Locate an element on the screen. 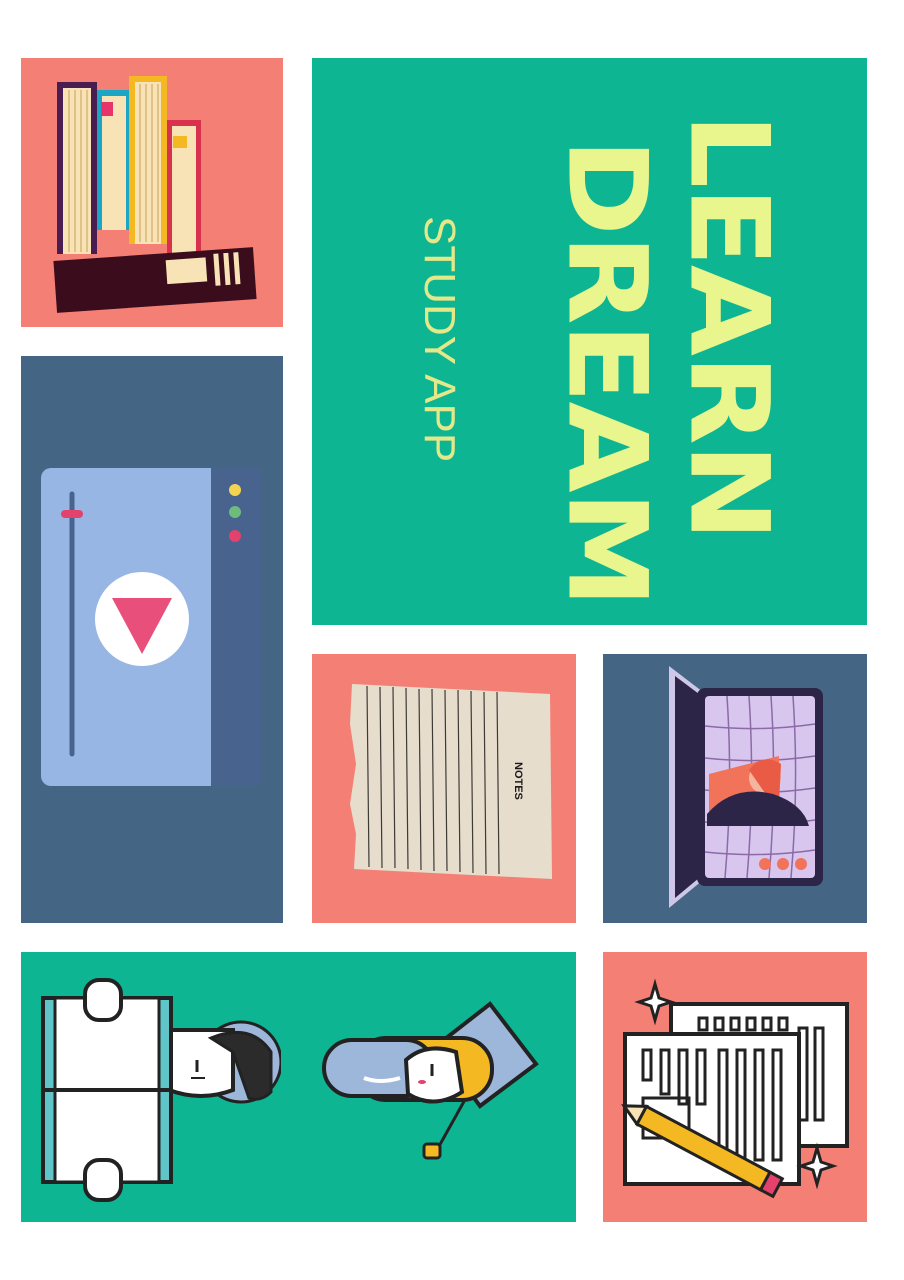 Image resolution: width=904 pixels, height=1280 pixels. title-dream: DREAM is located at coordinates (607, 372).